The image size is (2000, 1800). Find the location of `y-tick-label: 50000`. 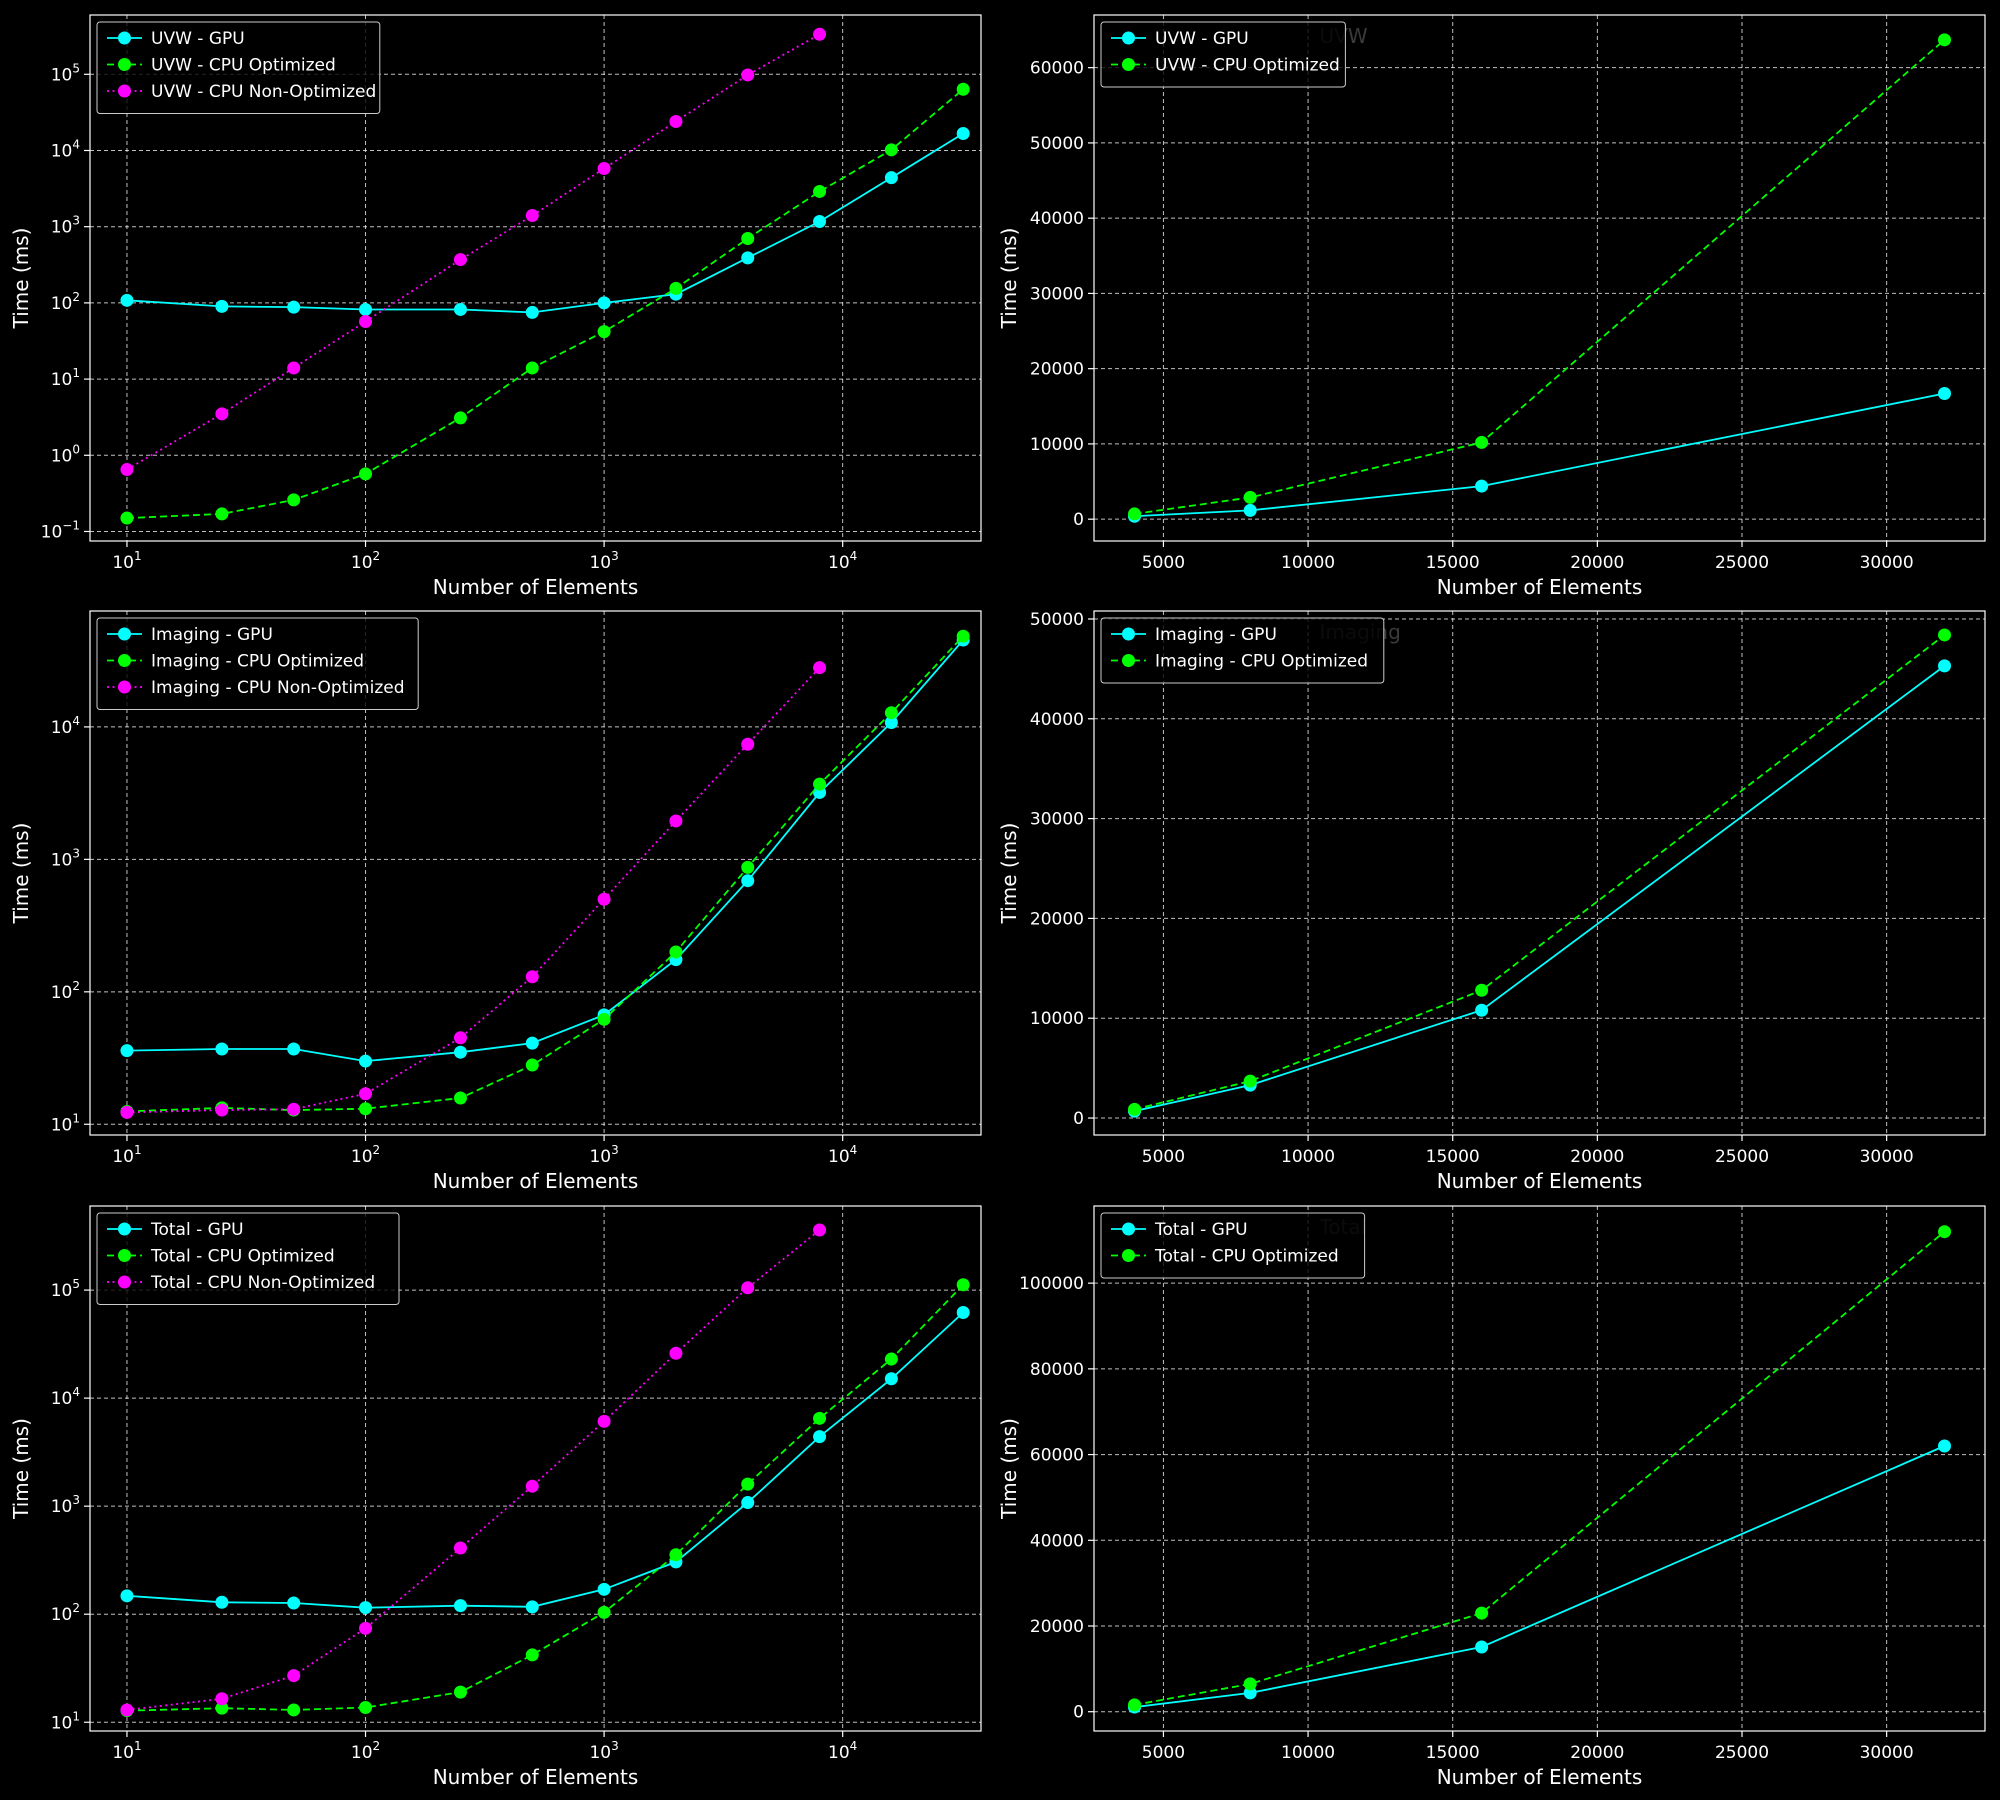

y-tick-label: 50000 is located at coordinates (1057, 144).